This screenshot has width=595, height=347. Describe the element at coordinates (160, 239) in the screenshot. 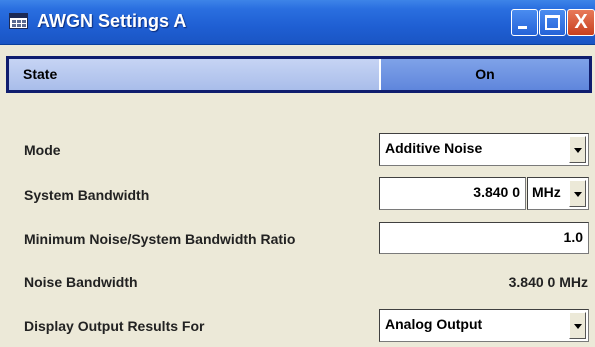

I see `noise-ratio-label: Minimum Noise/System Bandwidth Ratio` at that location.